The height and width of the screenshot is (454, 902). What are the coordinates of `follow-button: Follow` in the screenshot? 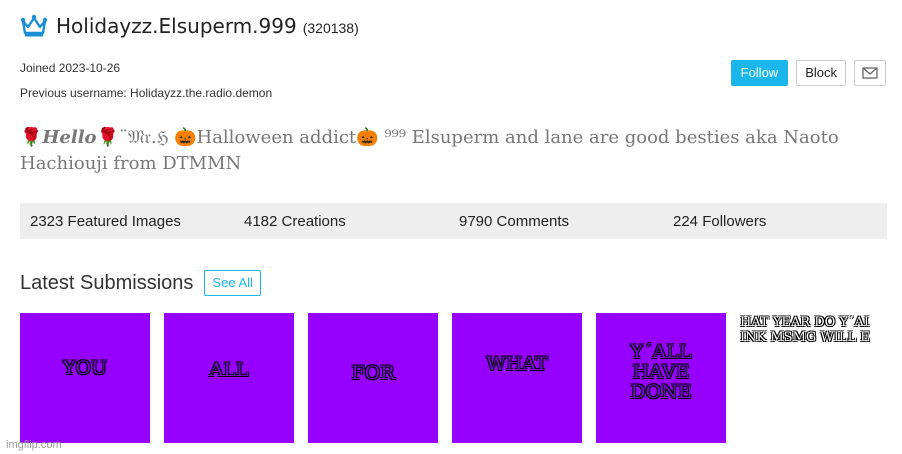 It's located at (759, 73).